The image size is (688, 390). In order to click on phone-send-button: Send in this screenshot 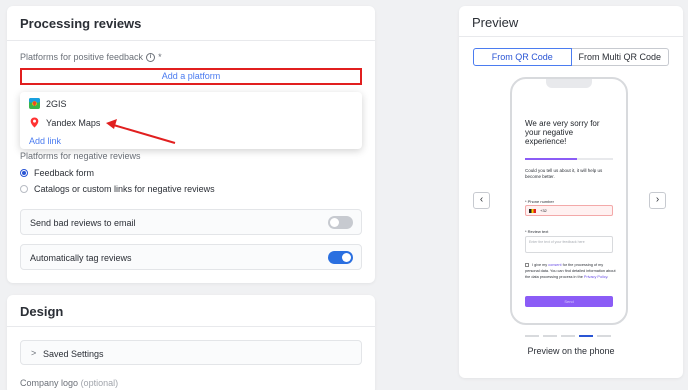, I will do `click(569, 301)`.